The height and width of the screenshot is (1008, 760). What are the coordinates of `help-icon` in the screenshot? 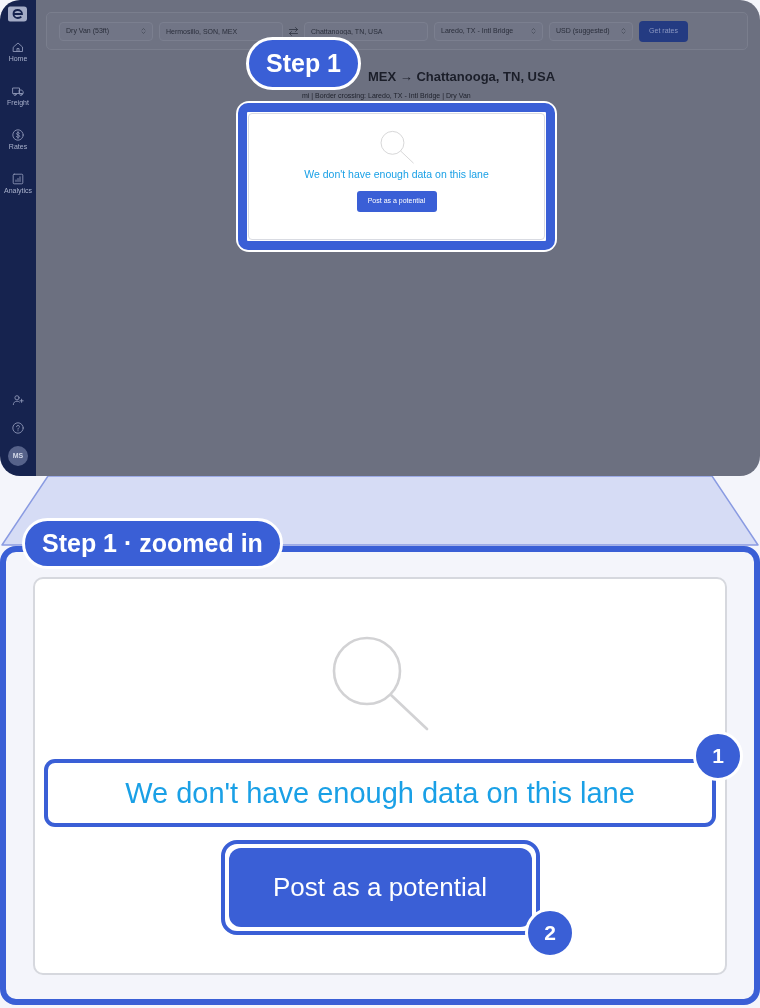 It's located at (18, 428).